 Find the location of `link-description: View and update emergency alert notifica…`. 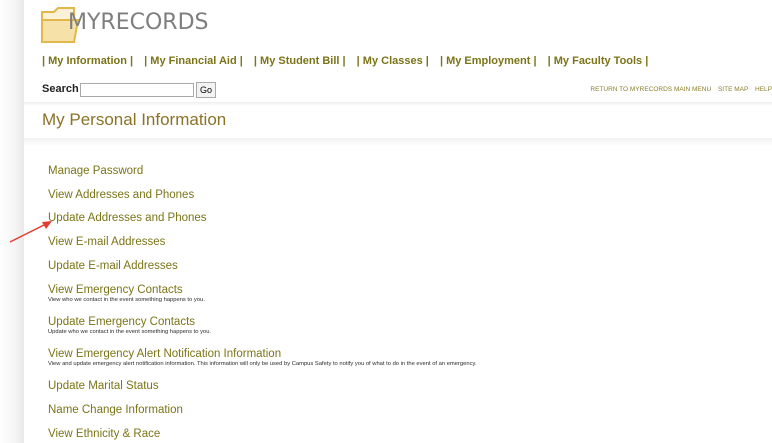

link-description: View and update emergency alert notifica… is located at coordinates (262, 364).